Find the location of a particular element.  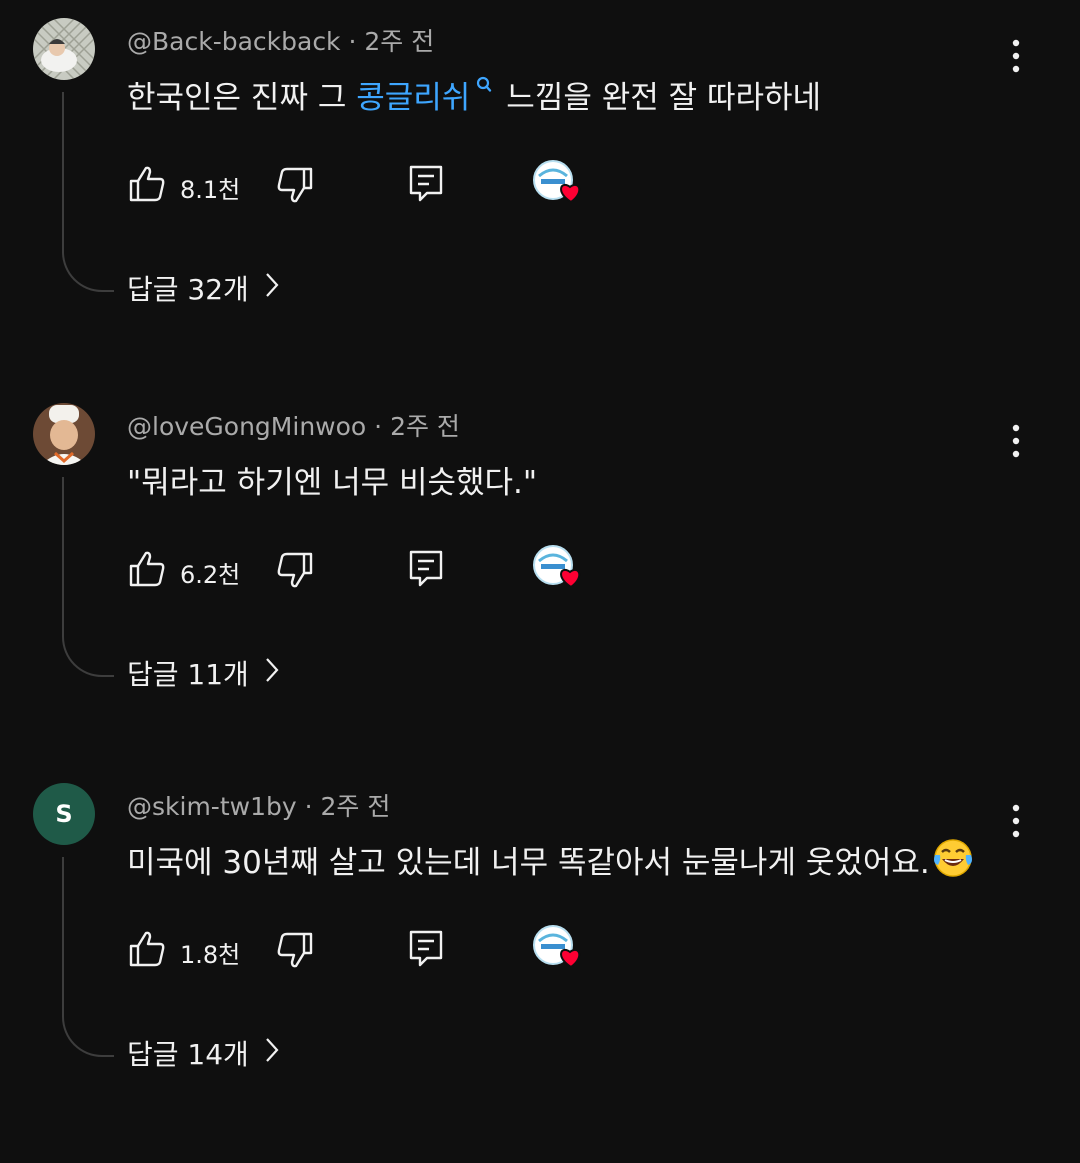

comment-text: "뭐라고 하기엔 너무 비슷했다." is located at coordinates (332, 483).